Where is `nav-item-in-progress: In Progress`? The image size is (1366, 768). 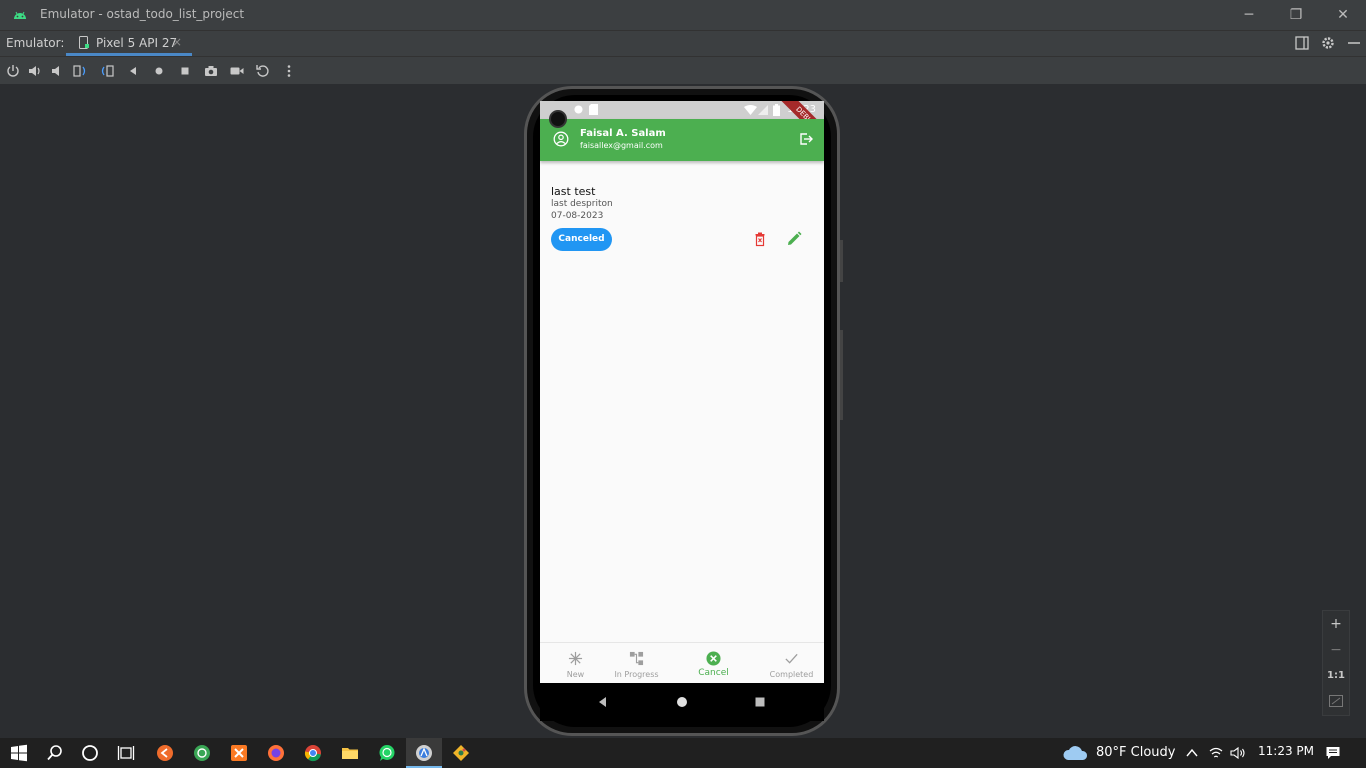
nav-item-in-progress: In Progress is located at coordinates (636, 663).